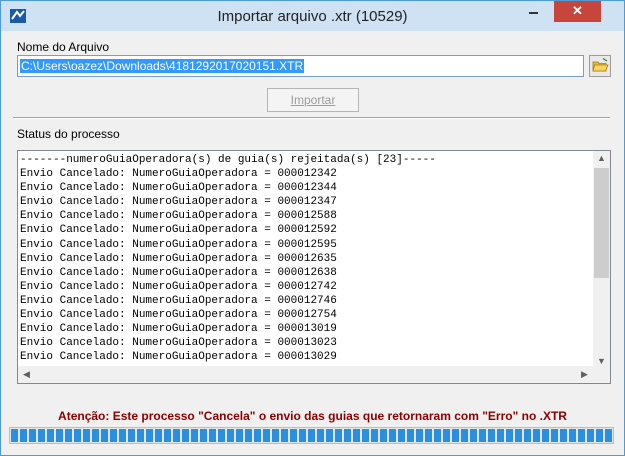  Describe the element at coordinates (312, 16) in the screenshot. I see `title-bar: Importar arquivo .xtr (10529) ✕` at that location.